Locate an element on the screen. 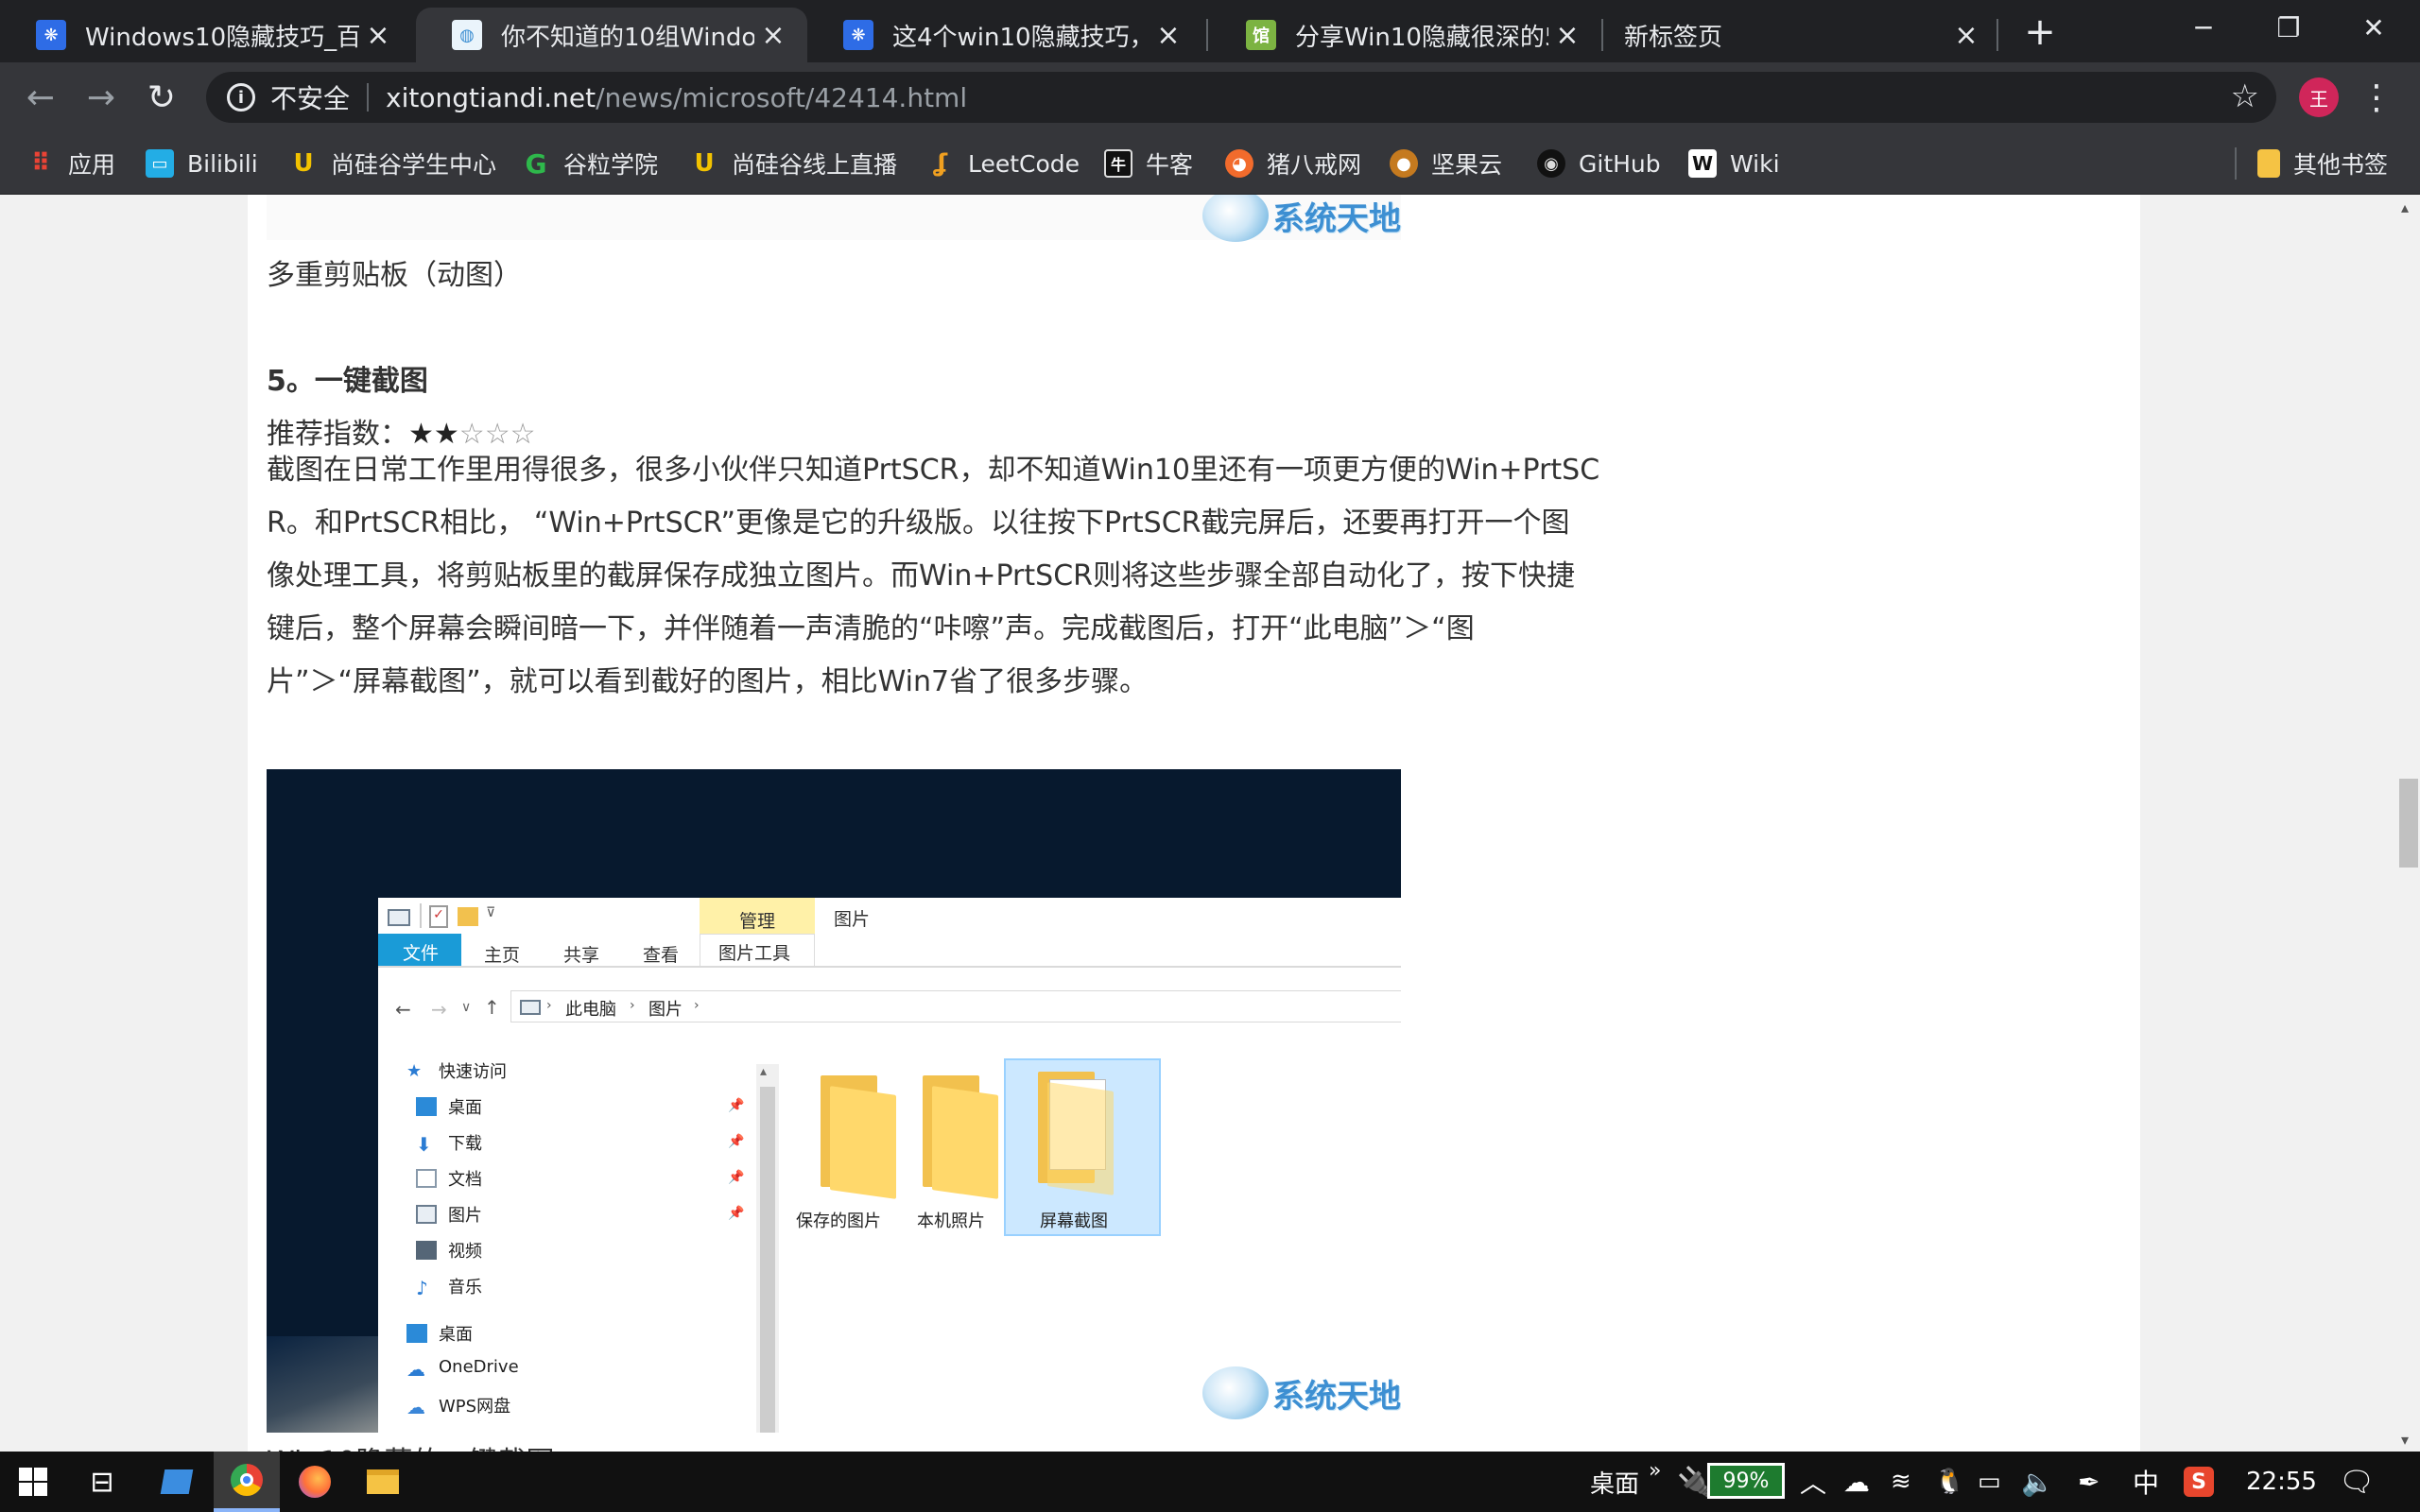 This screenshot has height=1512, width=2420. url-path: /news/microsoft/42414.html is located at coordinates (781, 97).